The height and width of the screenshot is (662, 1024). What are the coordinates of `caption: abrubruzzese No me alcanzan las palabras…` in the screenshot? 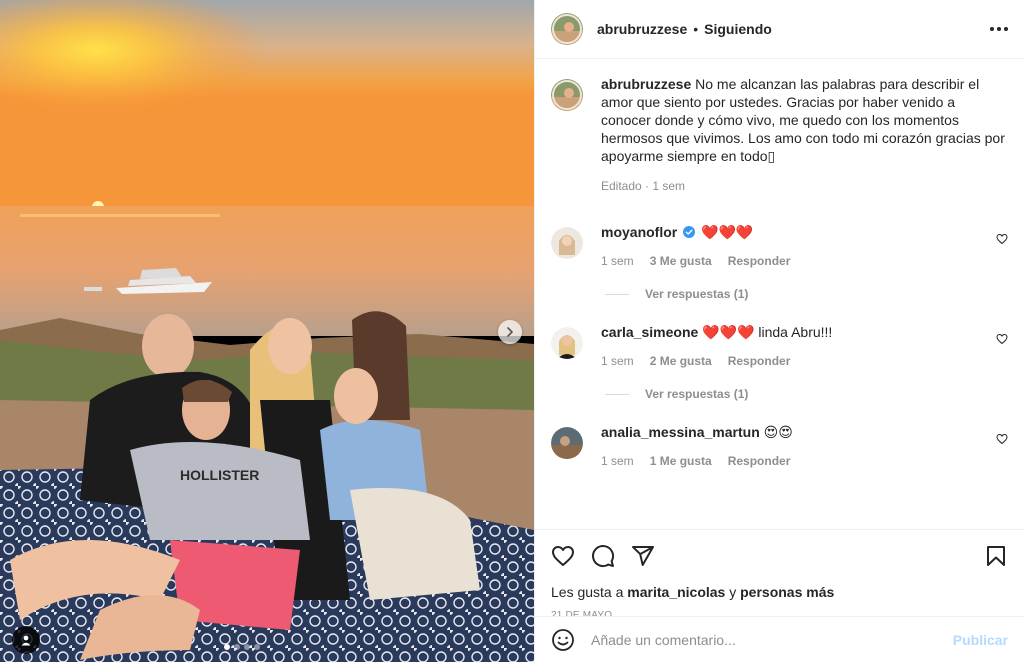 It's located at (779, 134).